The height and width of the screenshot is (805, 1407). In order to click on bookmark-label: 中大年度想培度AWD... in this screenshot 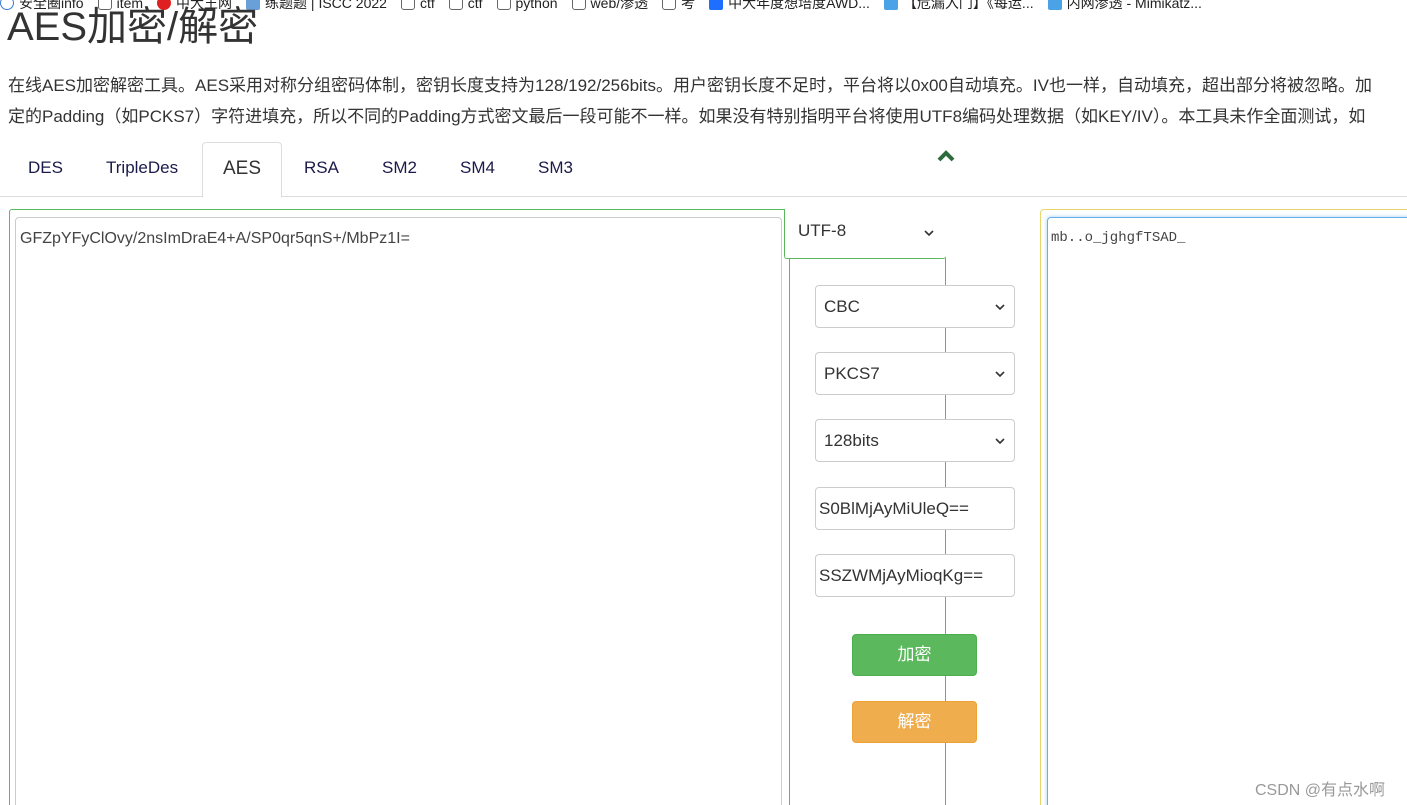, I will do `click(799, 5)`.